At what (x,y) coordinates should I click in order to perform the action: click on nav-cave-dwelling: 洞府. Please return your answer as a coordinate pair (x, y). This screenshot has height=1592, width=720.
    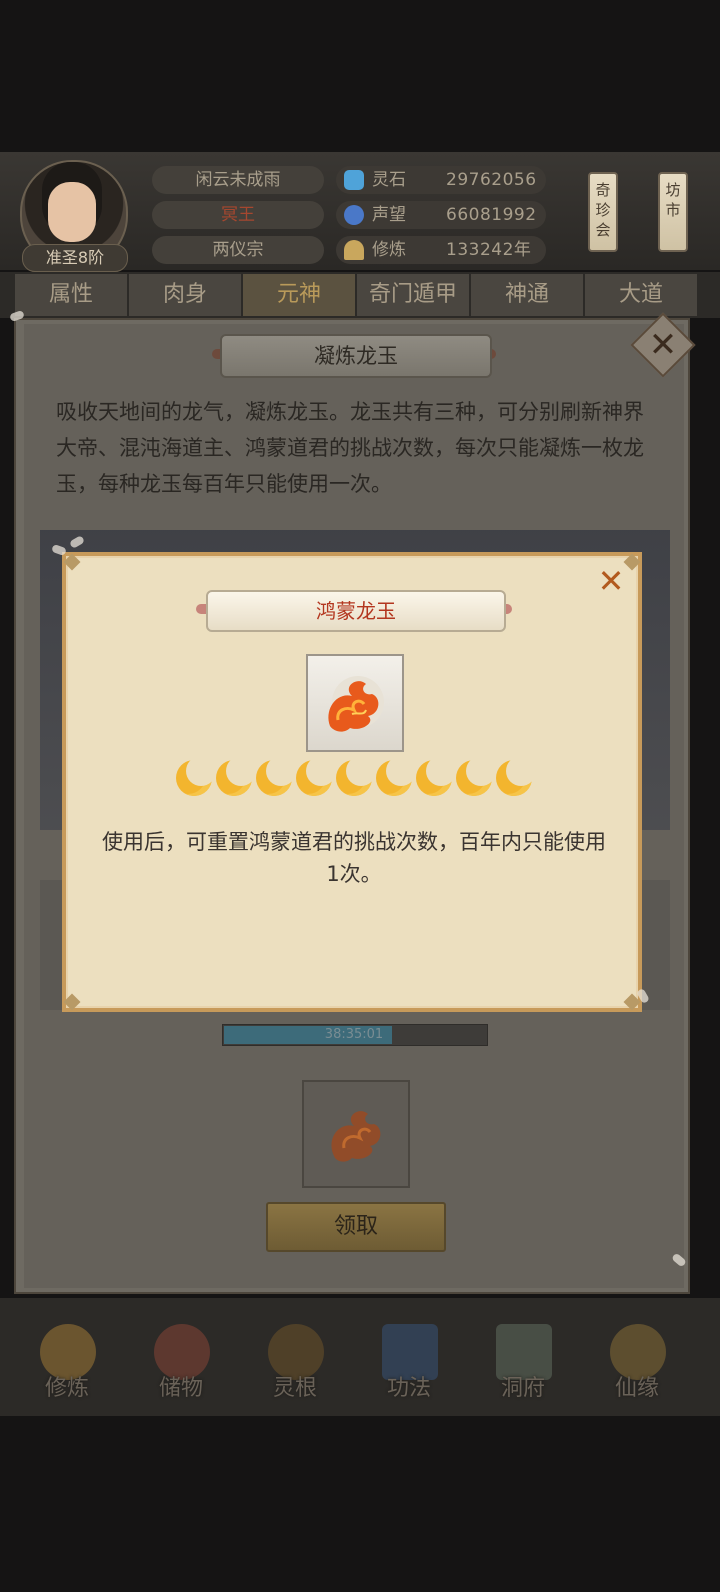
    Looking at the image, I should click on (523, 1360).